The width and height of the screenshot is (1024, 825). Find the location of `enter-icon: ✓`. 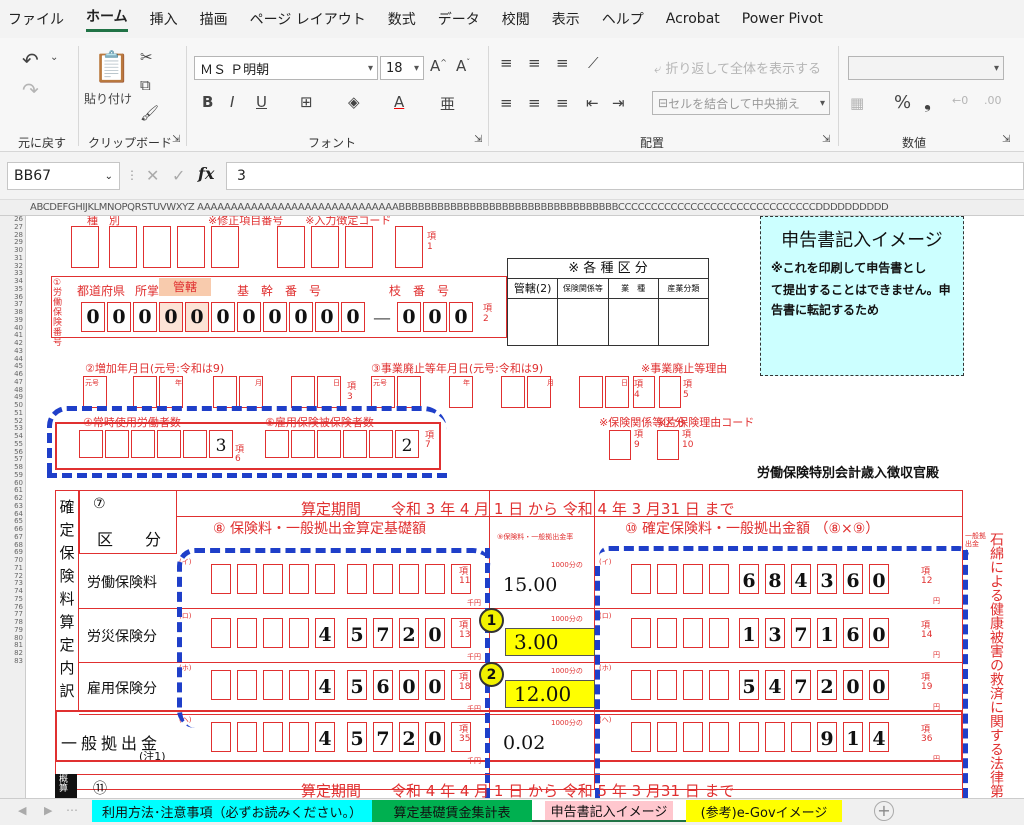

enter-icon: ✓ is located at coordinates (178, 175).